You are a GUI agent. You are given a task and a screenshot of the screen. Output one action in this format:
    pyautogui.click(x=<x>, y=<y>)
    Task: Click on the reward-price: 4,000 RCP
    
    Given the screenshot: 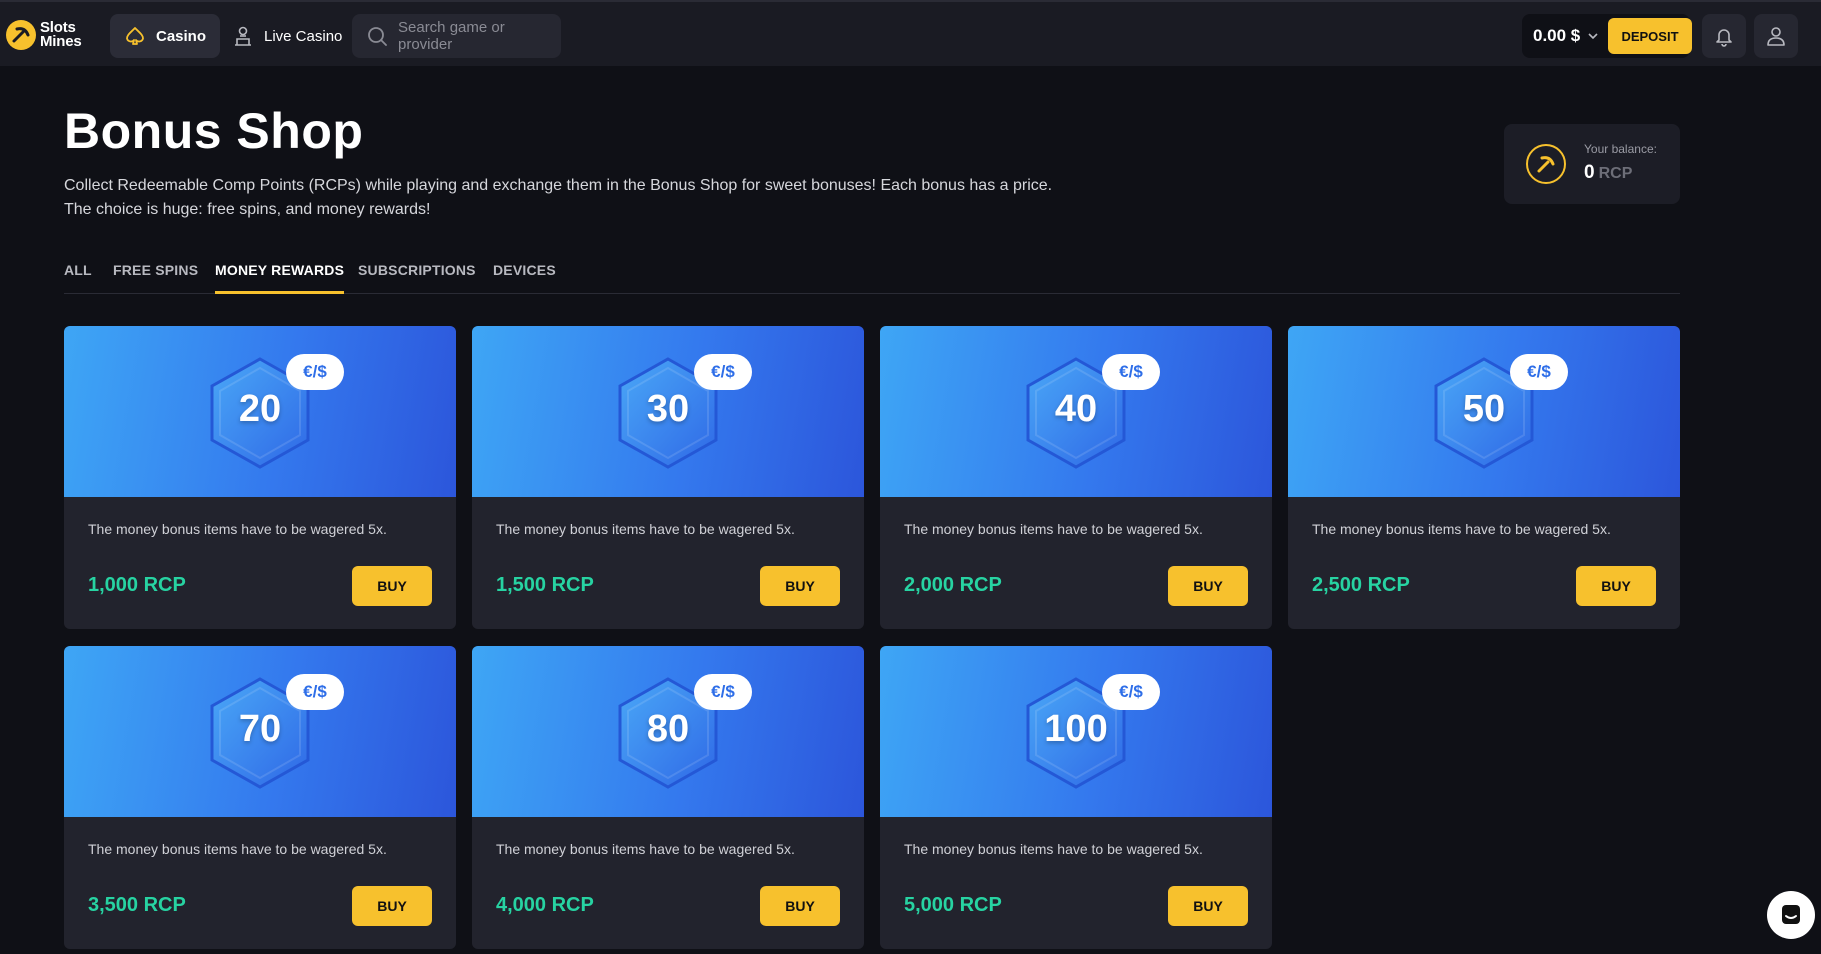 What is the action you would take?
    pyautogui.click(x=545, y=905)
    